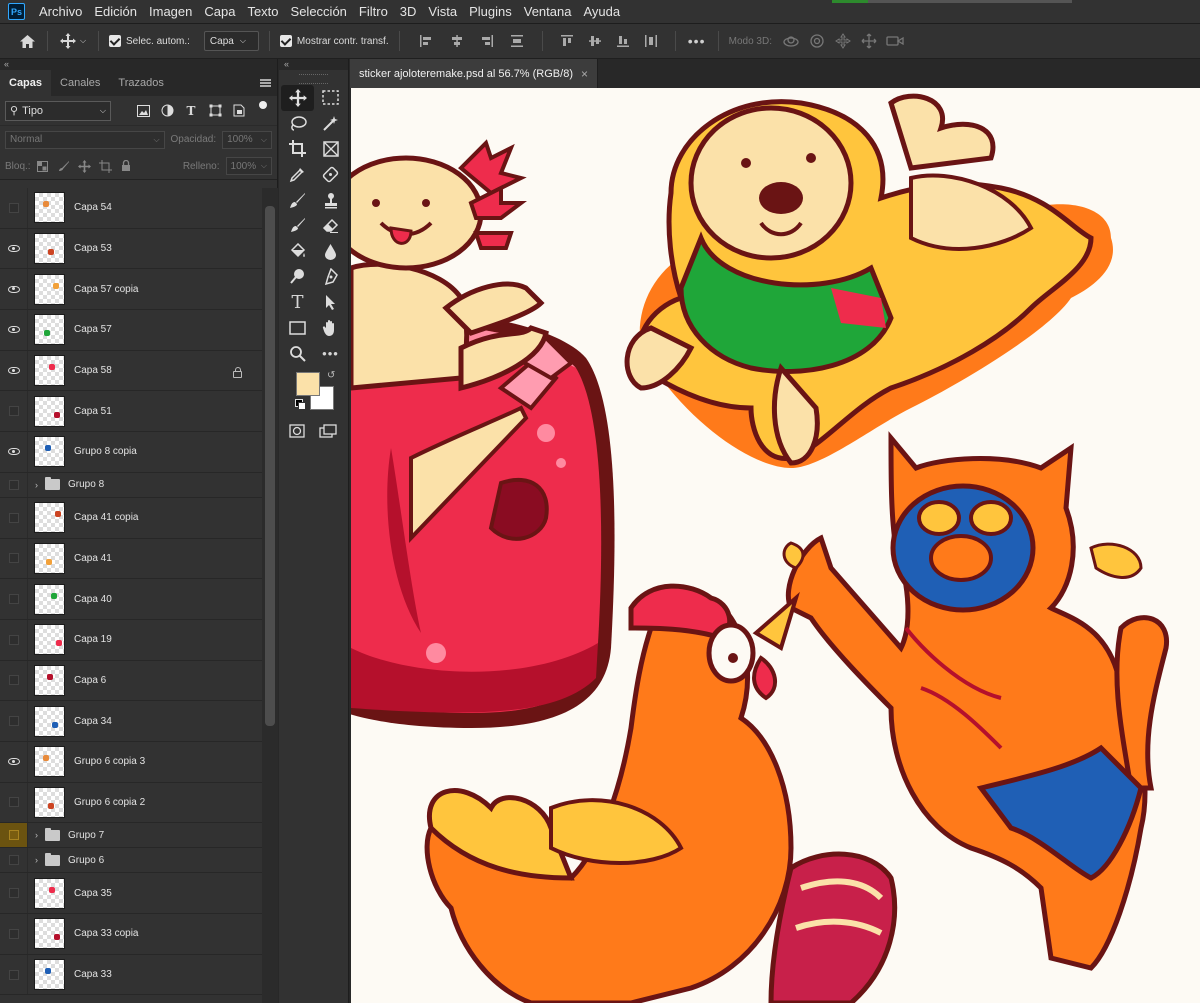  What do you see at coordinates (313, 79) in the screenshot?
I see `toolbox-grip` at bounding box center [313, 79].